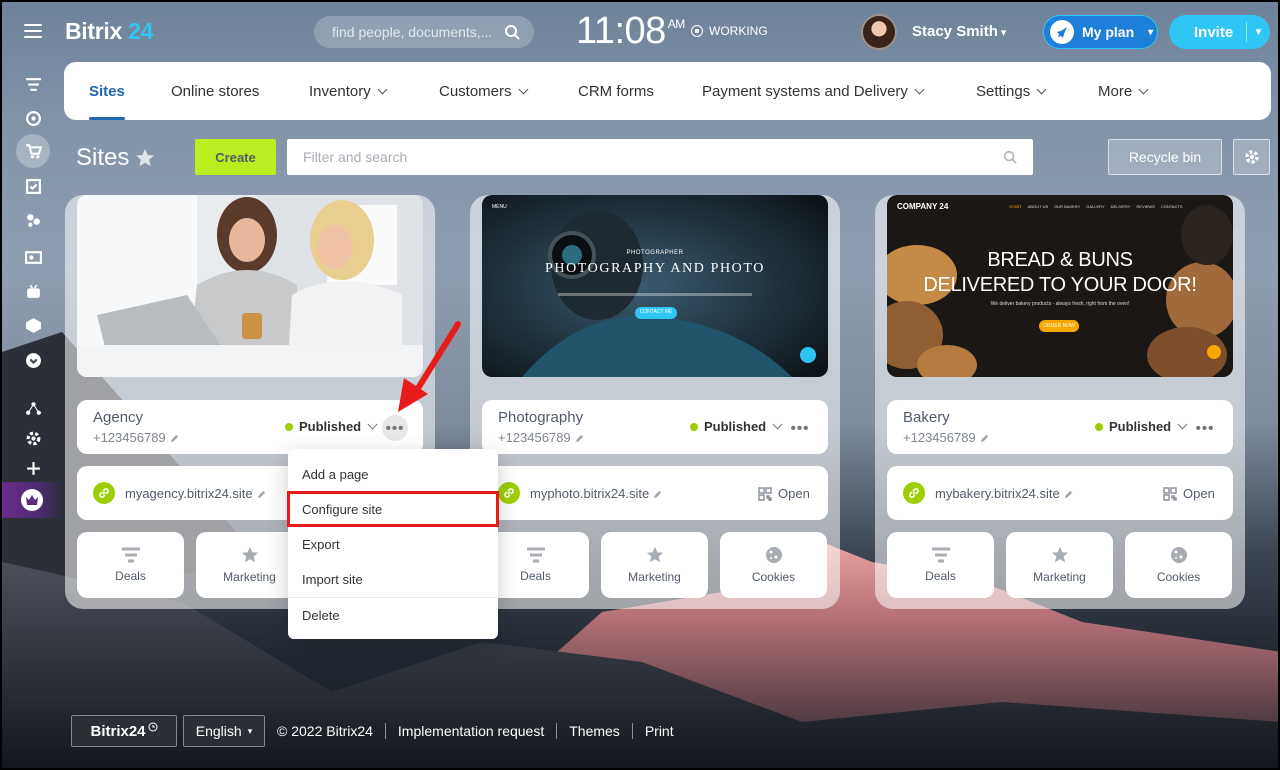  Describe the element at coordinates (250, 286) in the screenshot. I see `site-preview-agency` at that location.